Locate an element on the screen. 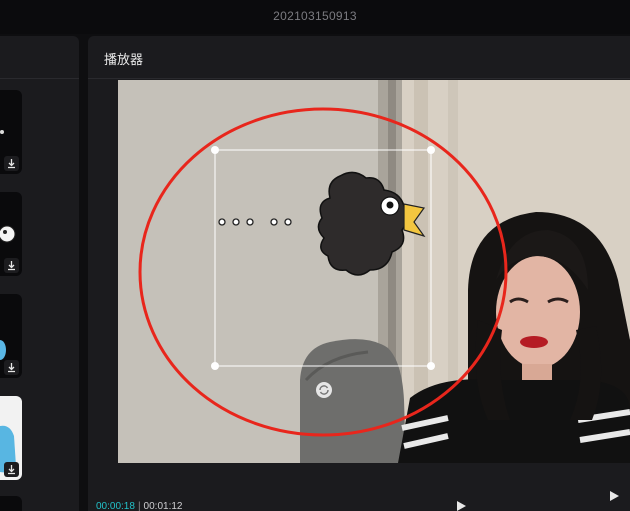 The image size is (630, 511). title-bar: 202103150913 is located at coordinates (315, 17).